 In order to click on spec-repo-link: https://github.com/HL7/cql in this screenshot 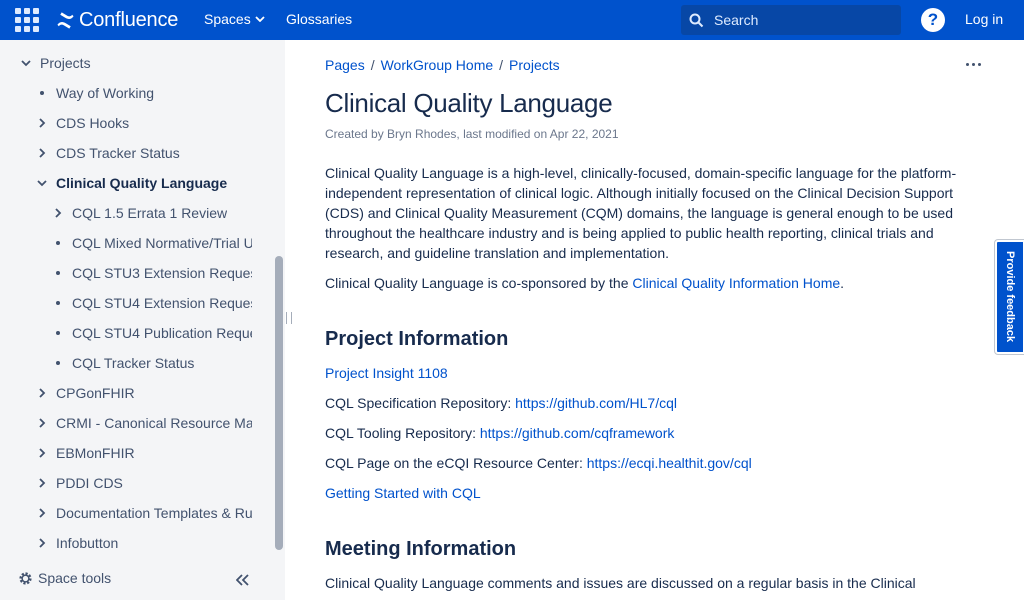, I will do `click(596, 403)`.